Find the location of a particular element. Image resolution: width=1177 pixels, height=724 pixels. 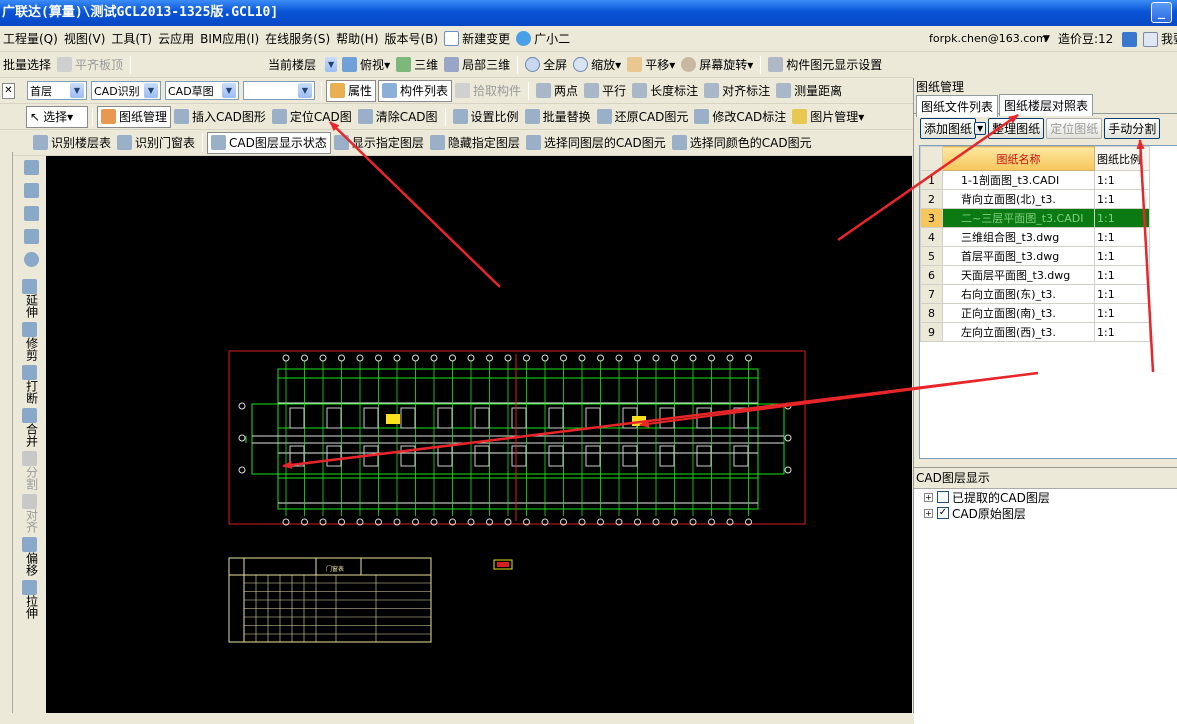

tab-file-list: 图纸文件列表 is located at coordinates (957, 106).